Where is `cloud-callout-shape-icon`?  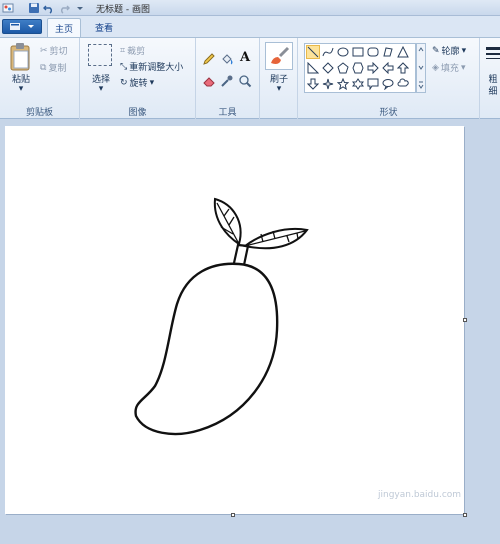
cloud-callout-shape-icon is located at coordinates (403, 84).